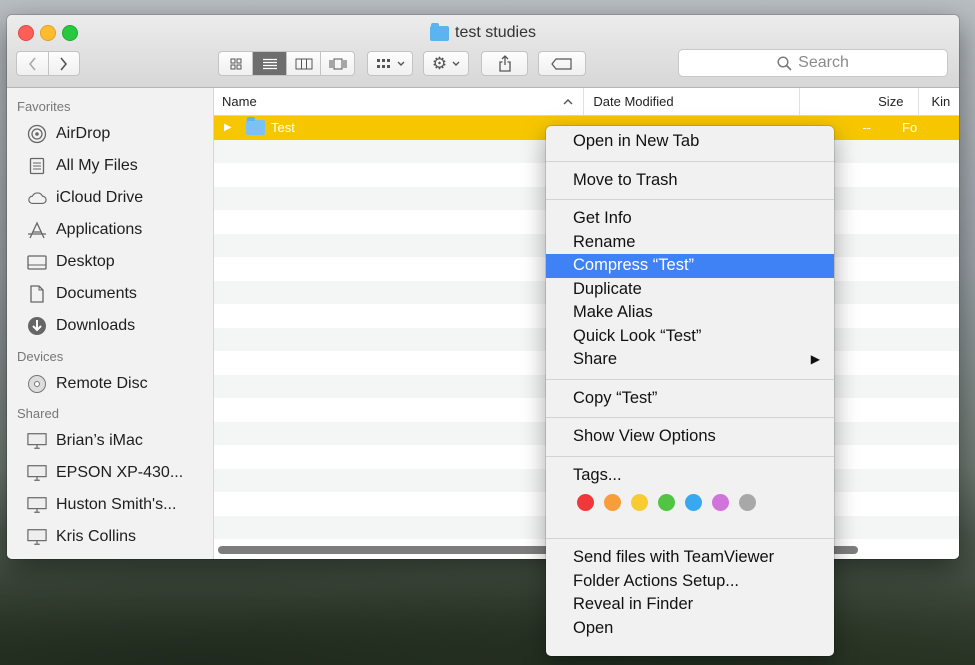 This screenshot has height=665, width=975. Describe the element at coordinates (633, 101) in the screenshot. I see `column-date-label: Date Modified` at that location.